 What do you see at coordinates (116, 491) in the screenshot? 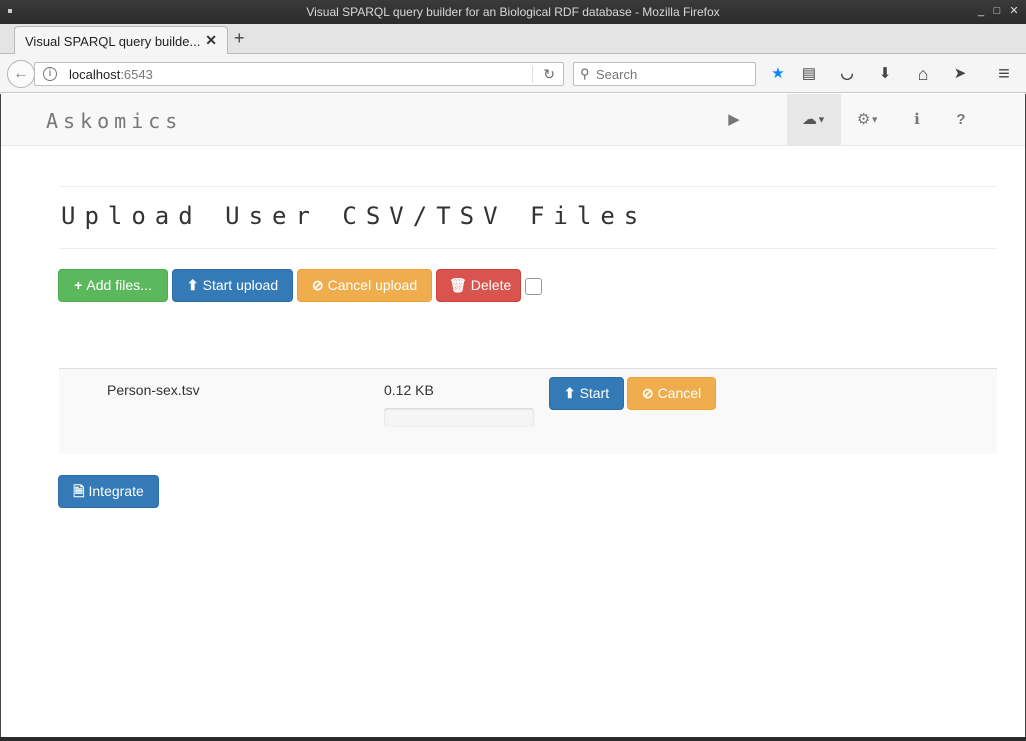
I see `integrate-label: Integrate` at bounding box center [116, 491].